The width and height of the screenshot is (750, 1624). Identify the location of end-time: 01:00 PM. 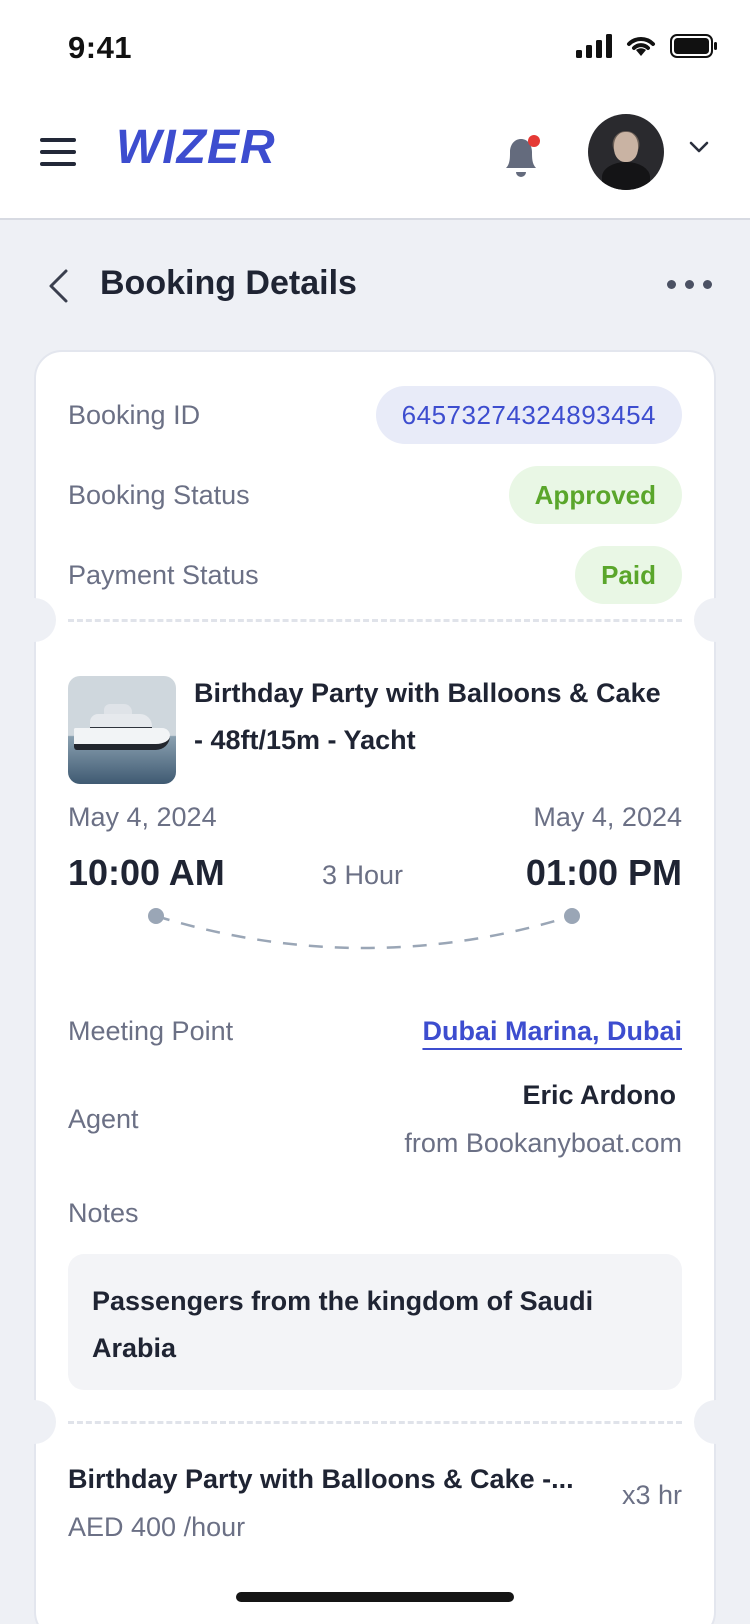
(603, 872).